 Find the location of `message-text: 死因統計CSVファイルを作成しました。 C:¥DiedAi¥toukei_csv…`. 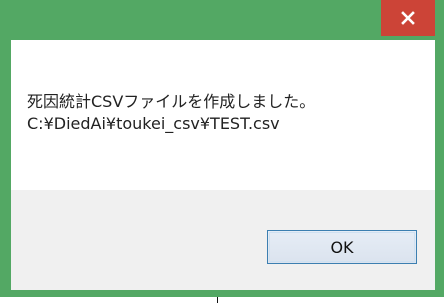

message-text: 死因統計CSVファイルを作成しました。 C:¥DiedAi¥toukei_csv… is located at coordinates (171, 113).